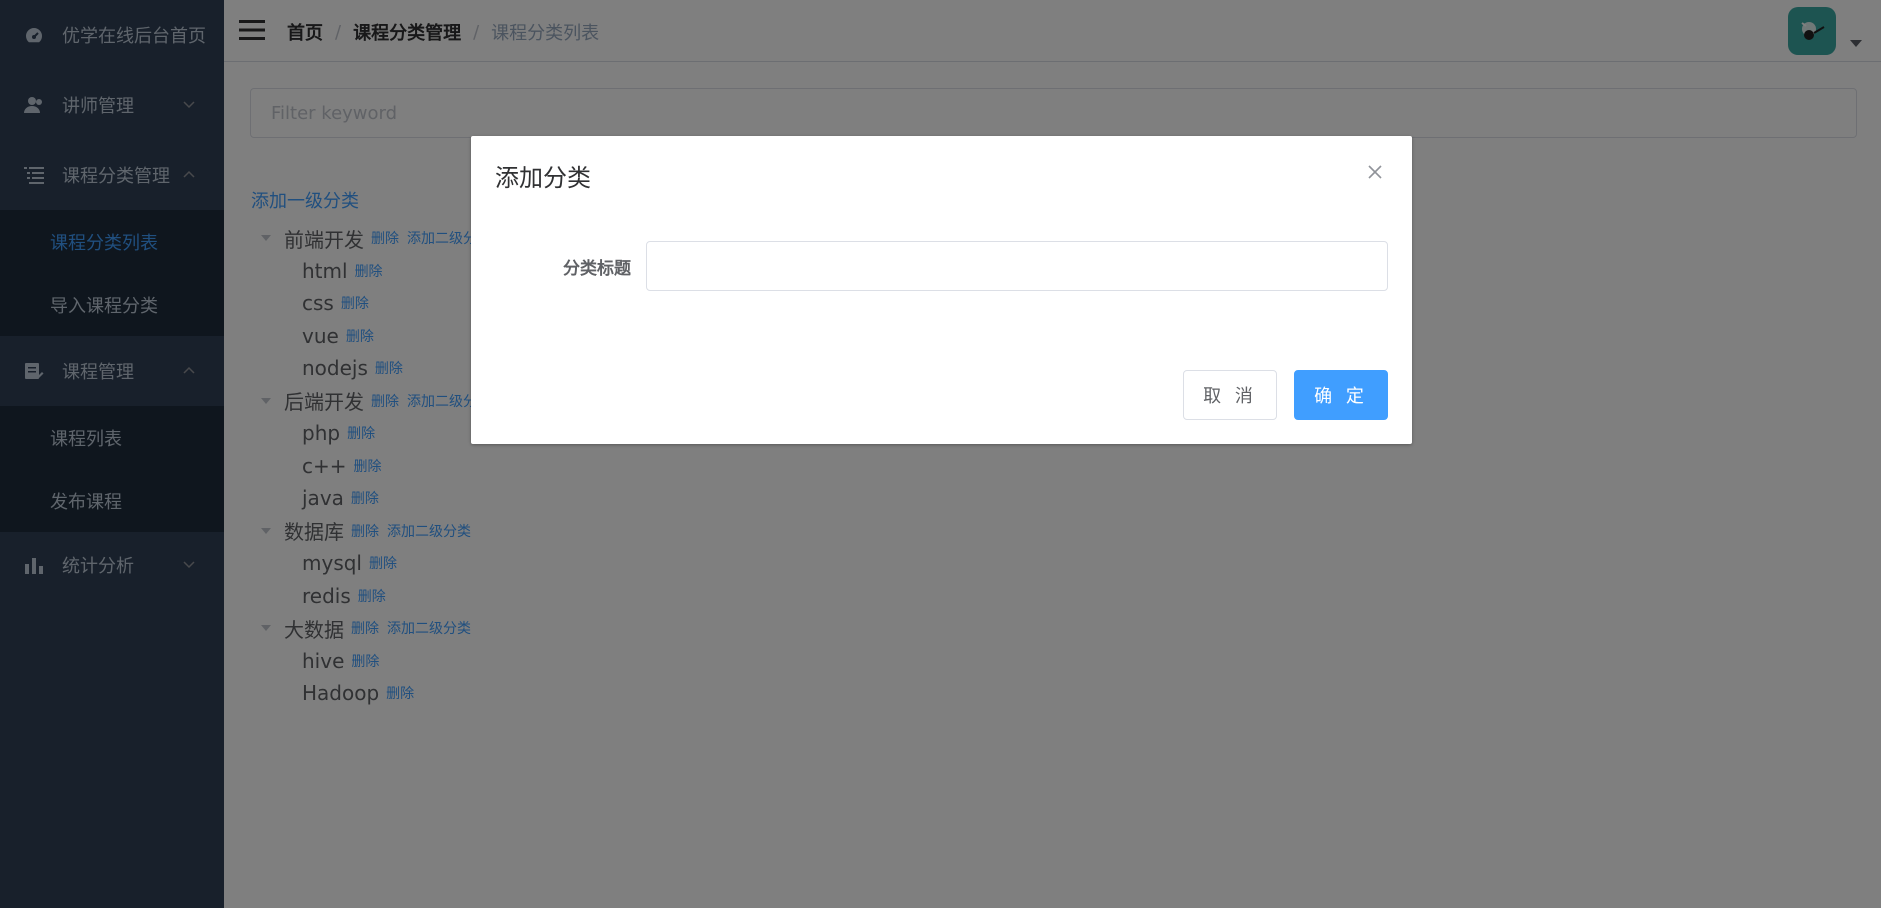  I want to click on dialog-title: 添加分类, so click(543, 178).